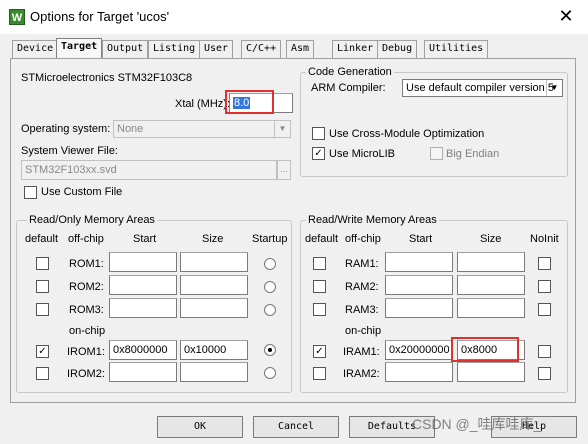 The image size is (588, 444). Describe the element at coordinates (42, 286) in the screenshot. I see `rom2-default-checkbox` at that location.